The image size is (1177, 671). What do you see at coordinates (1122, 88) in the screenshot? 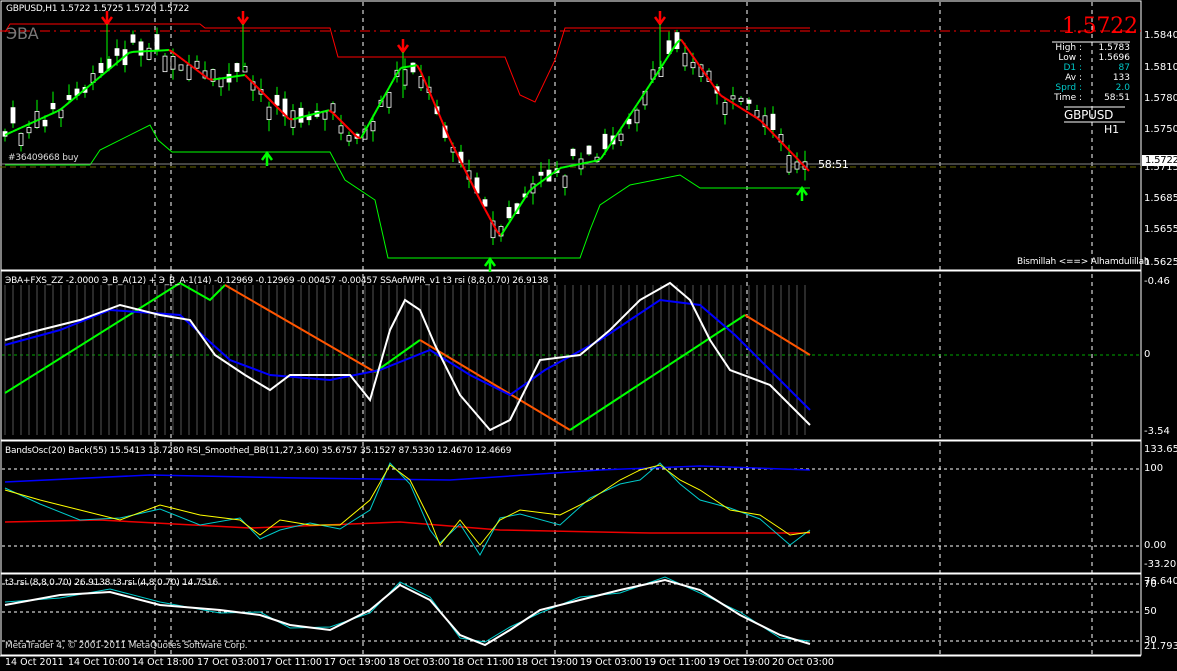
I see `info-value: 2.0` at bounding box center [1122, 88].